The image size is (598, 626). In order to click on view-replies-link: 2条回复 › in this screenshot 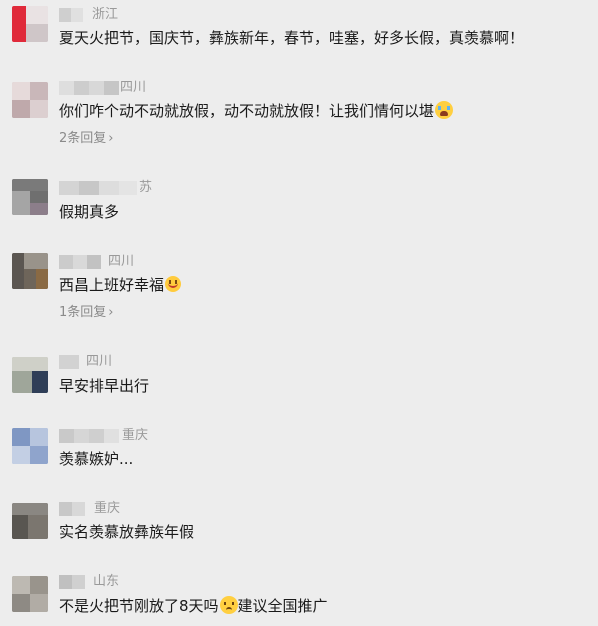, I will do `click(86, 139)`.